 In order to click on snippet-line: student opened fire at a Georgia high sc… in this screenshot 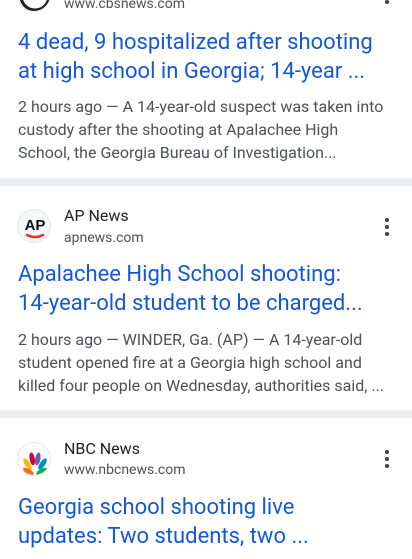, I will do `click(190, 362)`.